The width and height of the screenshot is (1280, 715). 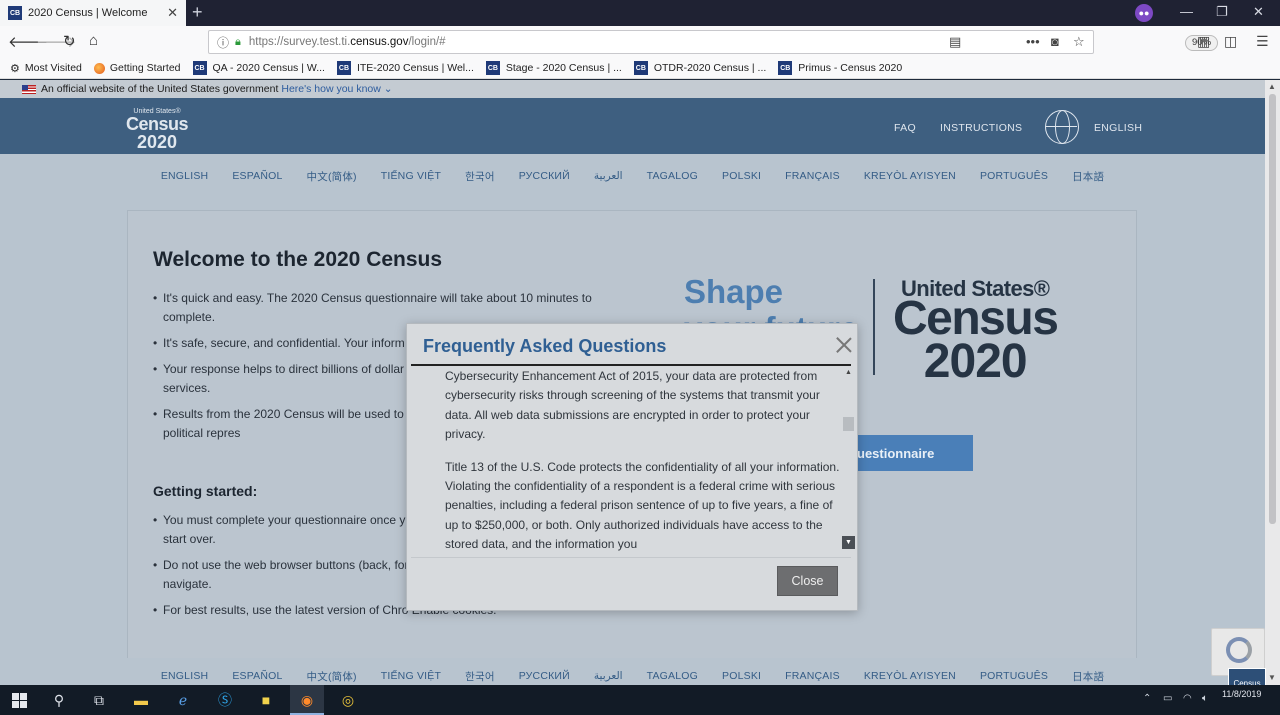 What do you see at coordinates (205, 491) in the screenshot?
I see `getting-started-heading: Getting started:` at bounding box center [205, 491].